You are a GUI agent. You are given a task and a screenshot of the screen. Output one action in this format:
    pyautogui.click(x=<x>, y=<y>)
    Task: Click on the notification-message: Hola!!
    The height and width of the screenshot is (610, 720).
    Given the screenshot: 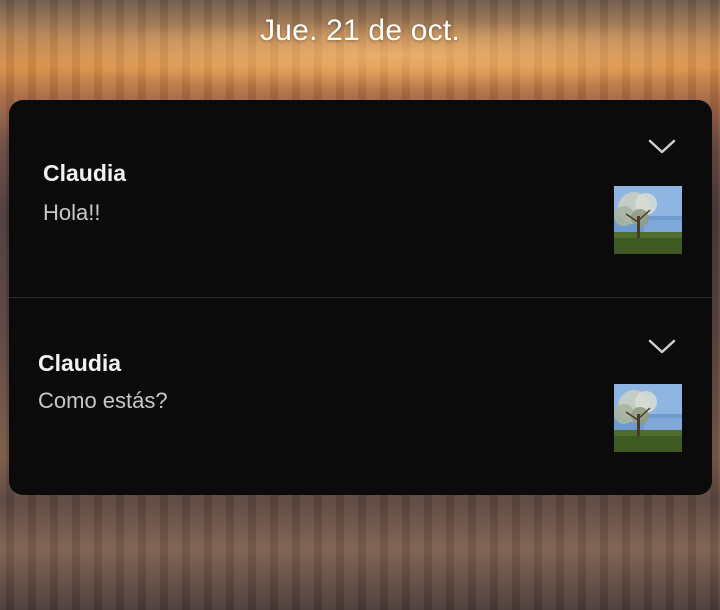 What is the action you would take?
    pyautogui.click(x=72, y=212)
    